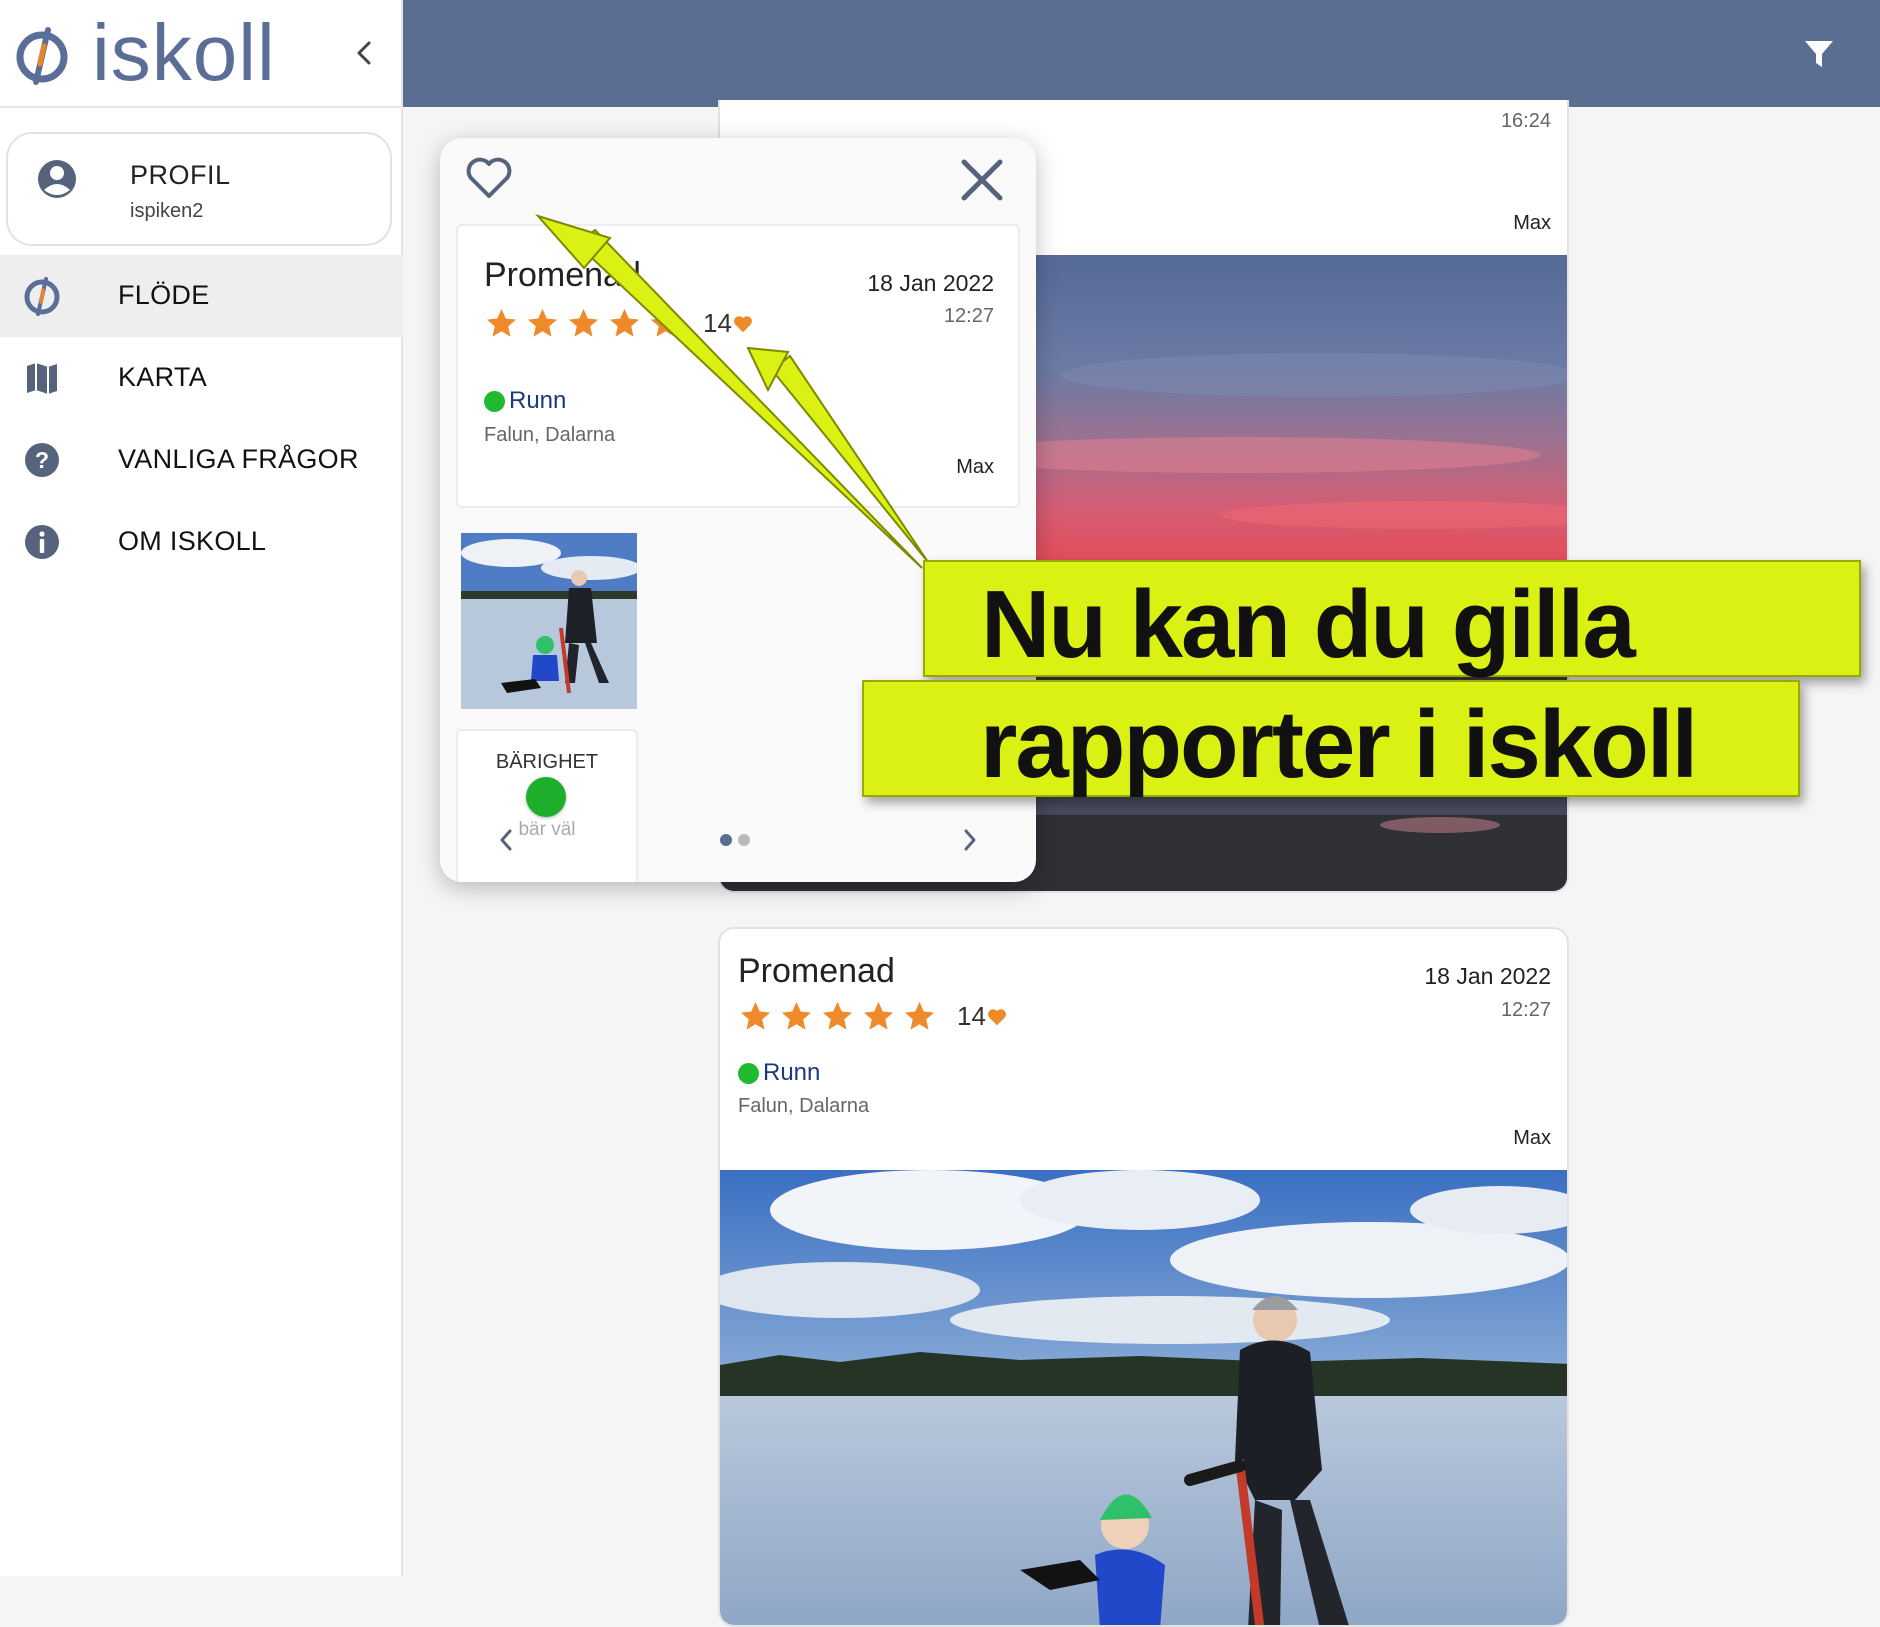  What do you see at coordinates (549, 621) in the screenshot?
I see `report-photo-thumbnail` at bounding box center [549, 621].